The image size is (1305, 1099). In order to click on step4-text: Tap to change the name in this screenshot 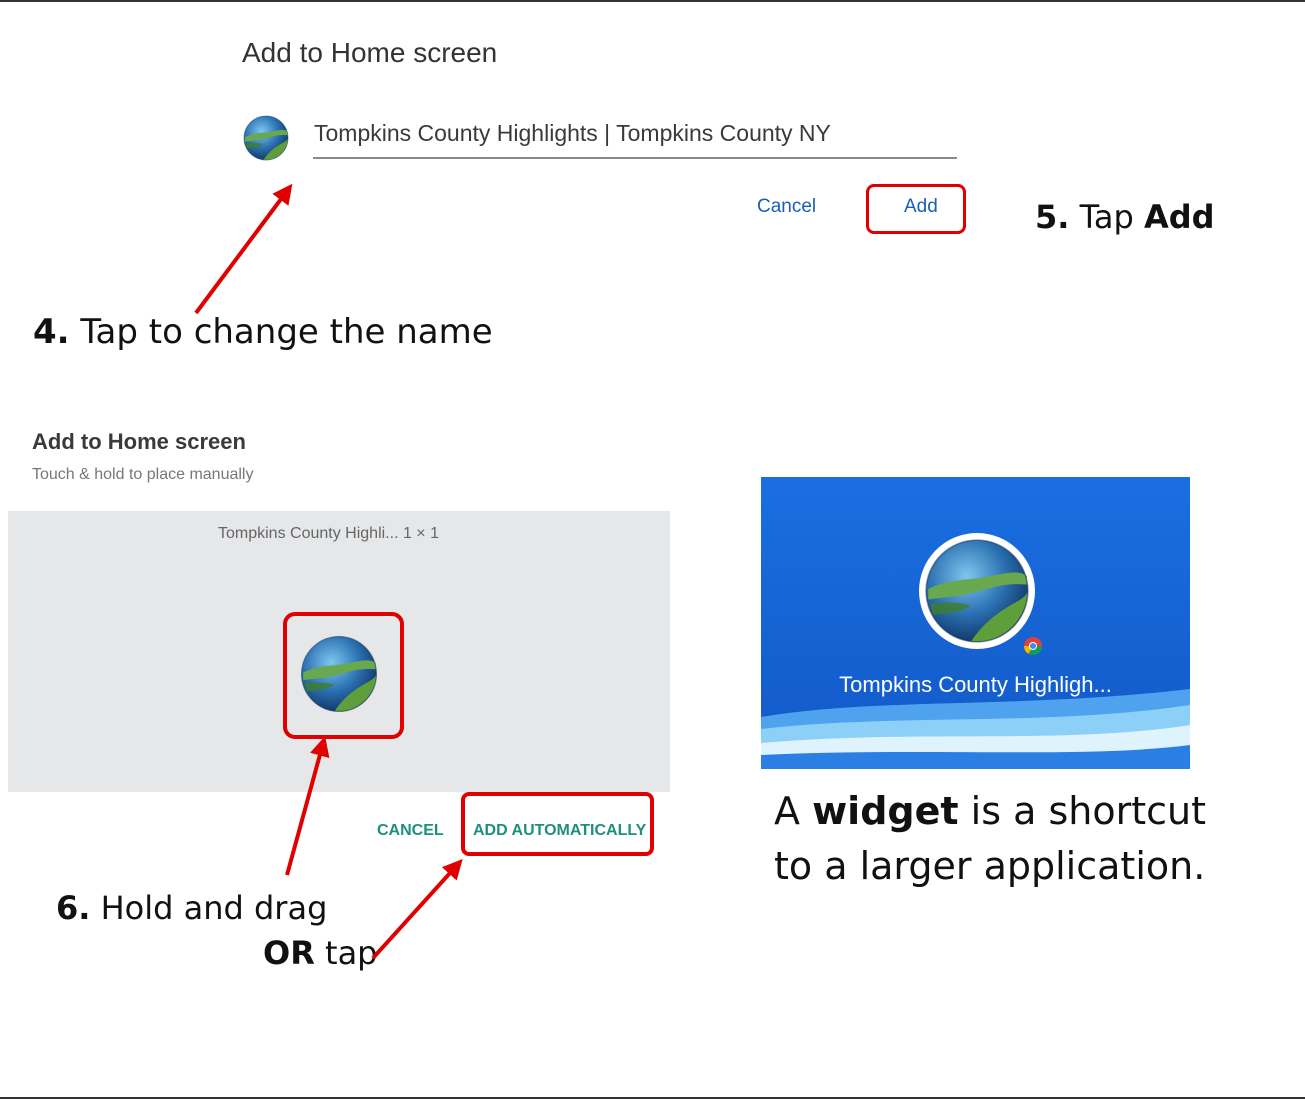, I will do `click(281, 332)`.